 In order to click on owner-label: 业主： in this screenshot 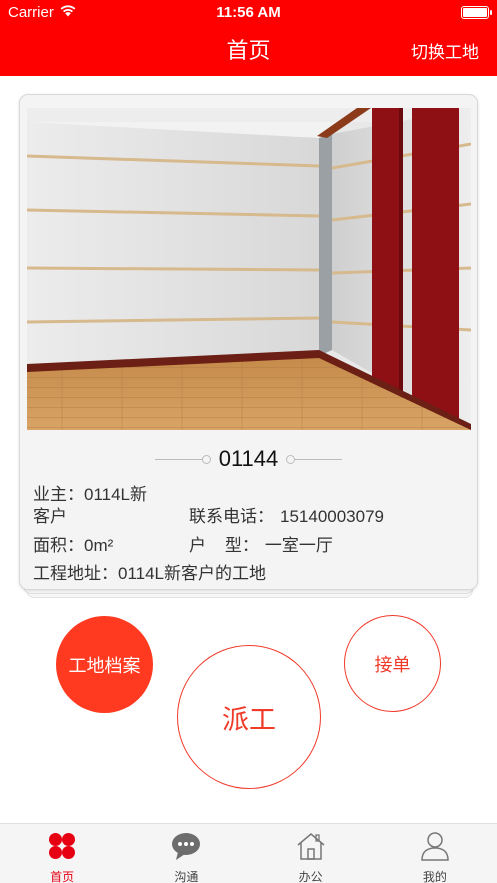, I will do `click(58, 494)`.